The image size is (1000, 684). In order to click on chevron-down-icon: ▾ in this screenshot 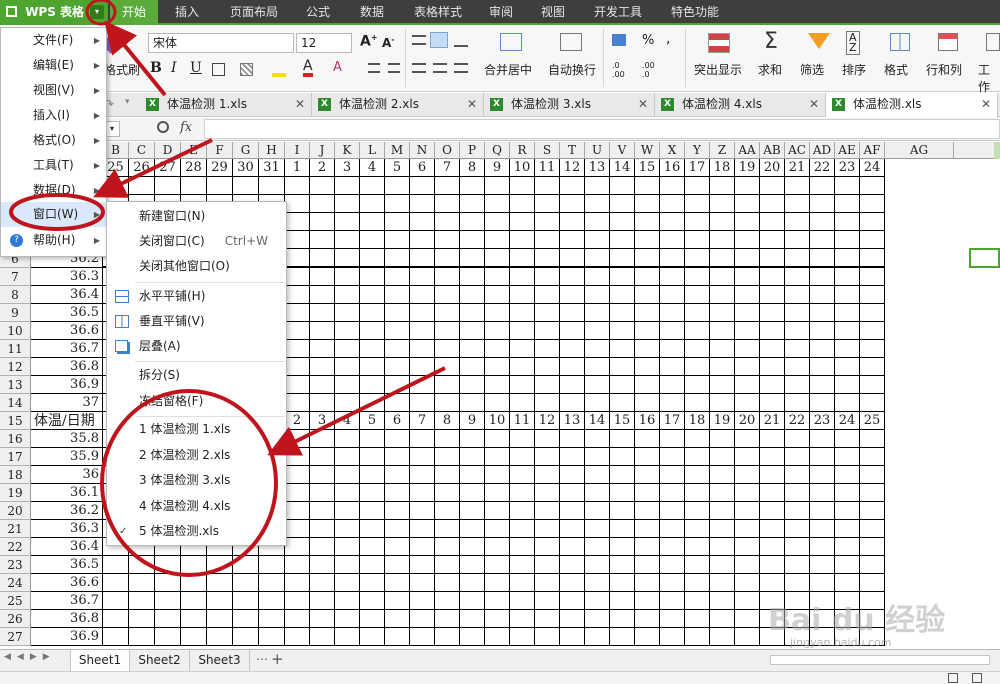, I will do `click(97, 12)`.